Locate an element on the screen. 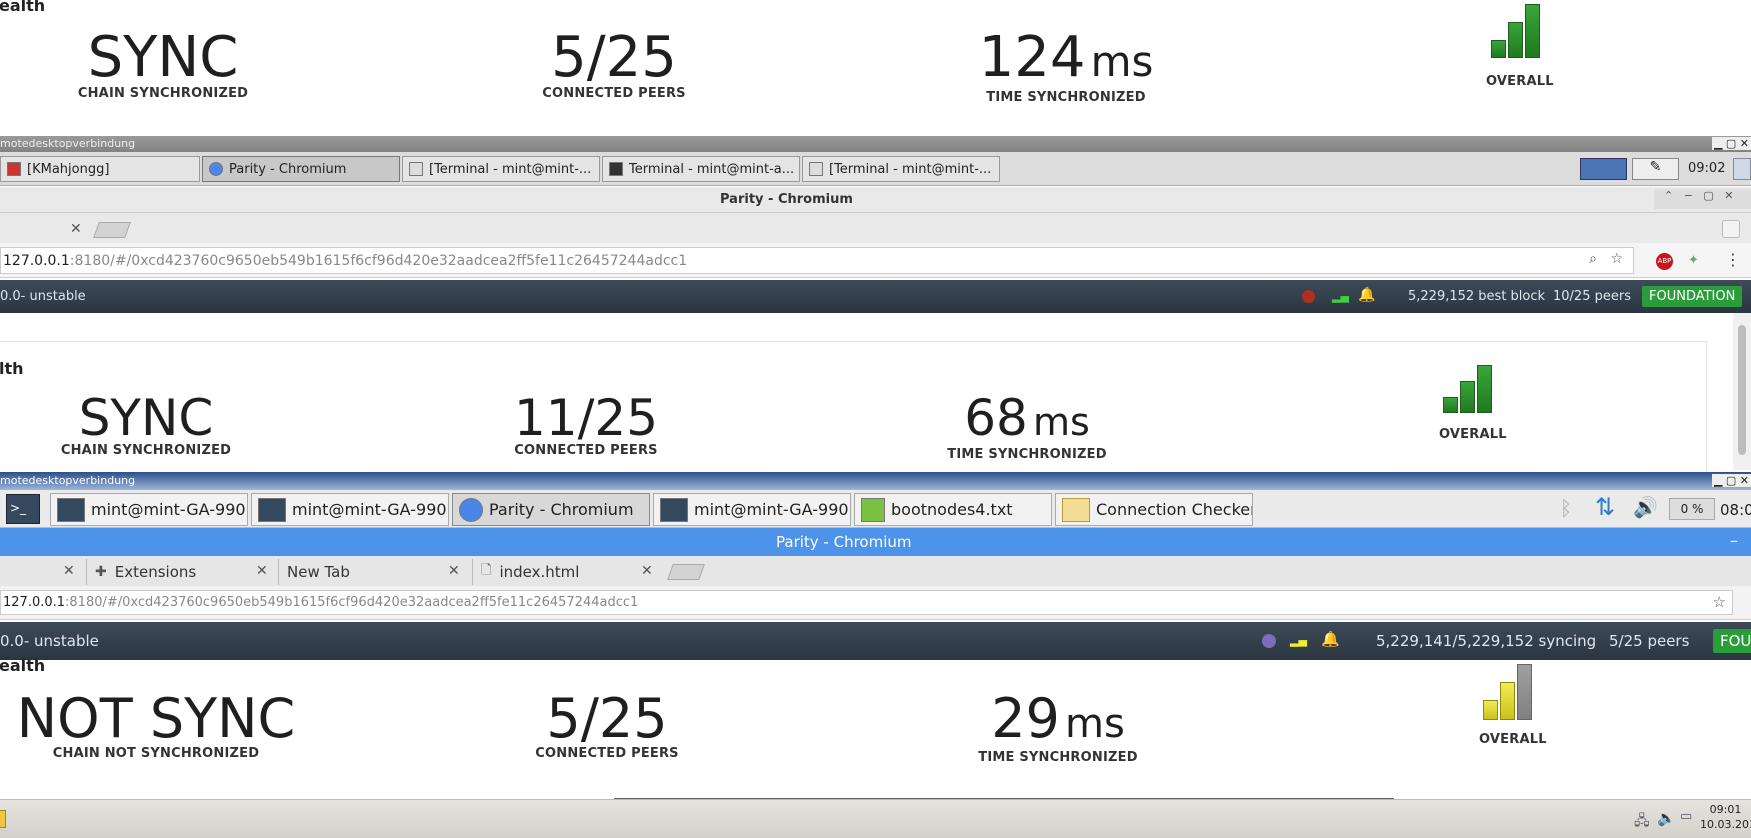 The image size is (1751, 838). tab-extensions: ✚ Extensions is located at coordinates (179, 572).